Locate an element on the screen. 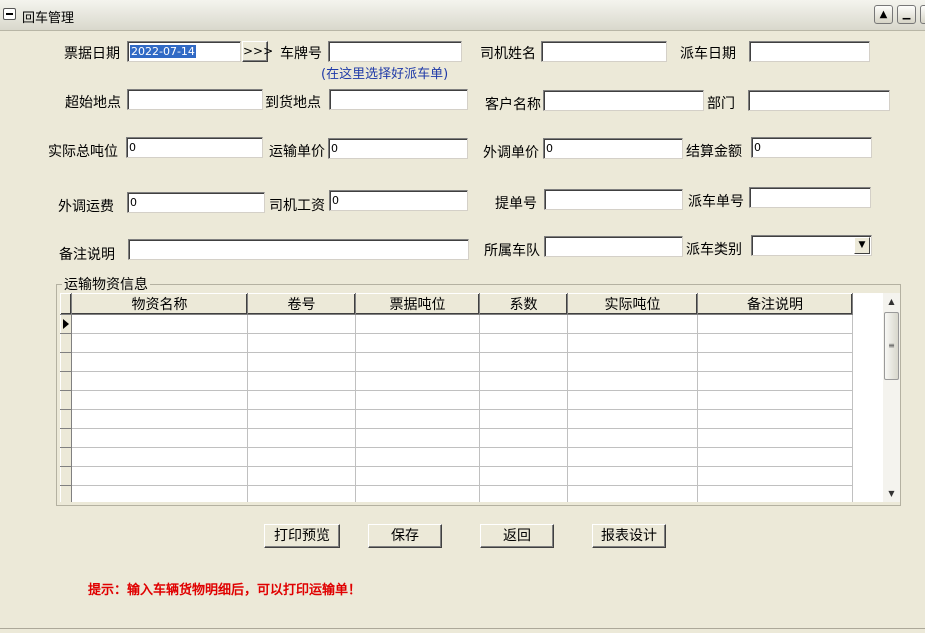  department-input is located at coordinates (819, 100).